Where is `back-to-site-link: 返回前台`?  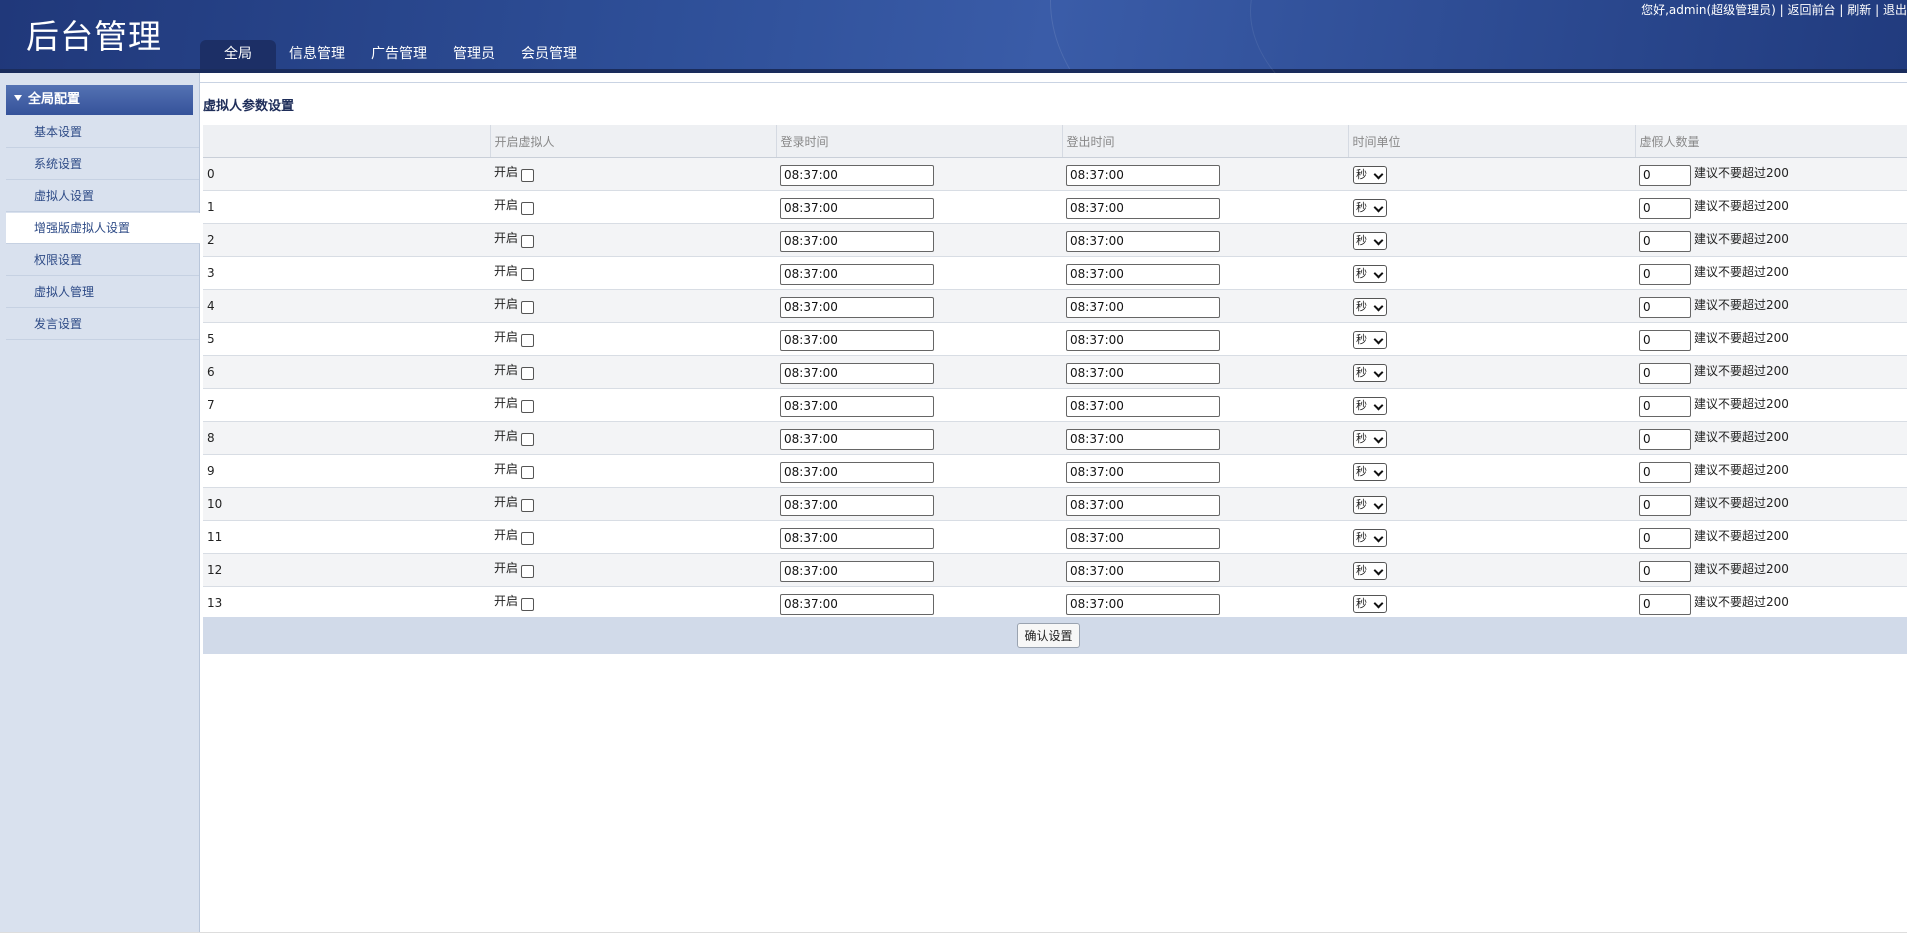
back-to-site-link: 返回前台 is located at coordinates (1812, 10).